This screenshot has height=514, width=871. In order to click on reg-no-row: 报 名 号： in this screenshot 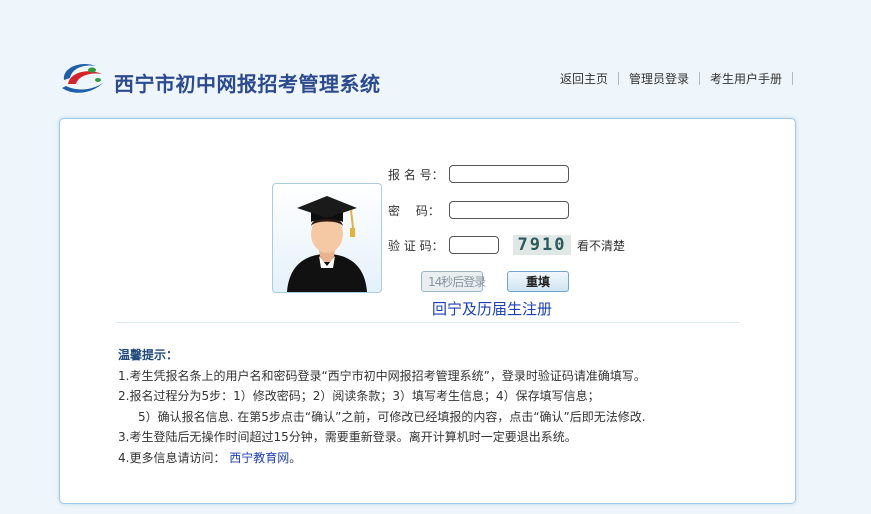, I will do `click(478, 174)`.